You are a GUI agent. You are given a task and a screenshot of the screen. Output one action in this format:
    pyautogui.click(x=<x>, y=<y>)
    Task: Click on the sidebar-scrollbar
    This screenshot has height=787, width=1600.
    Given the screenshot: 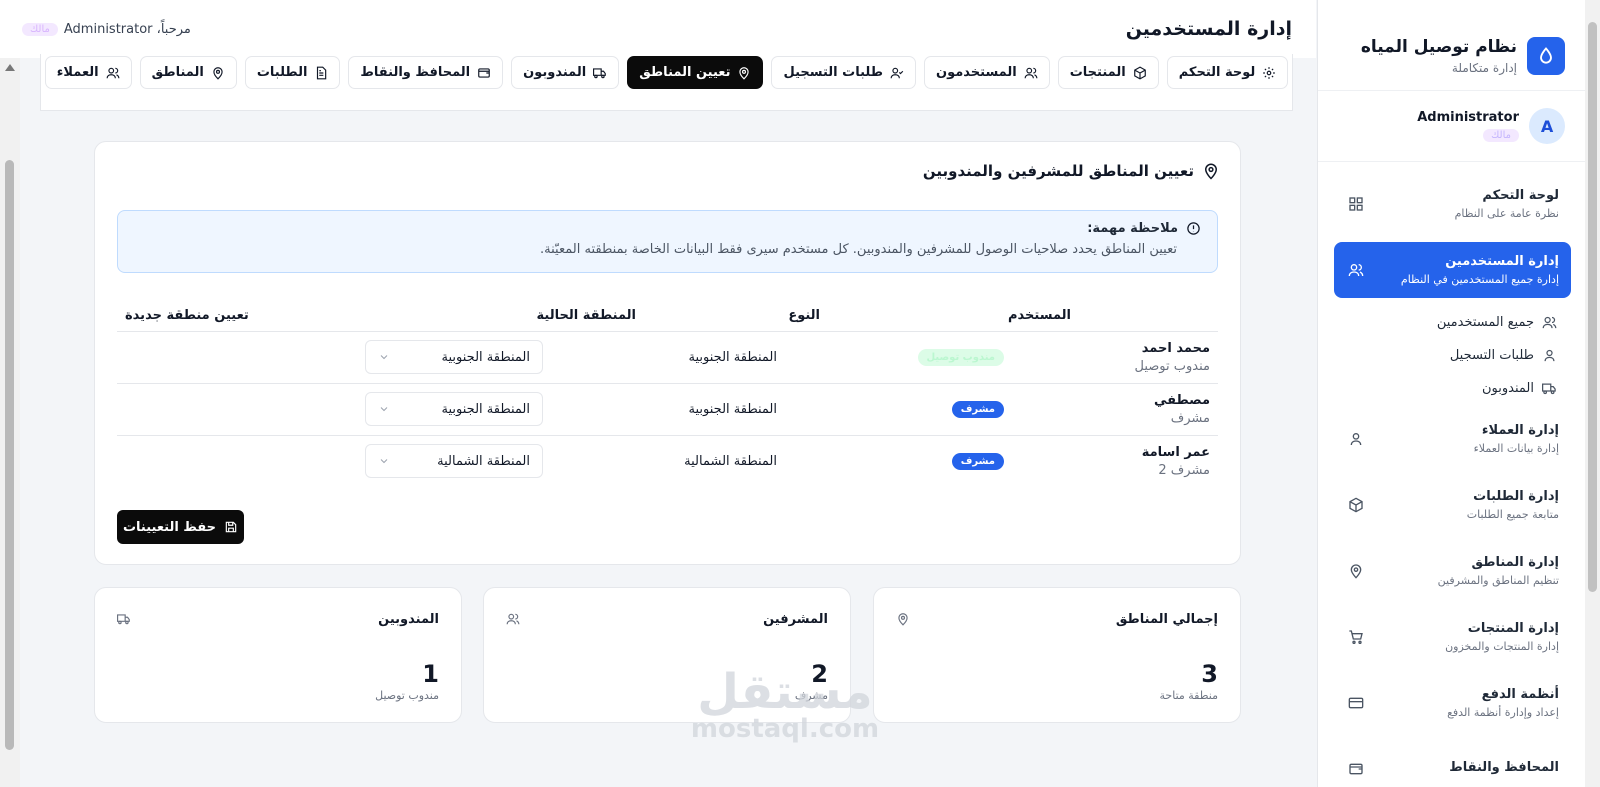 What is the action you would take?
    pyautogui.click(x=1592, y=393)
    